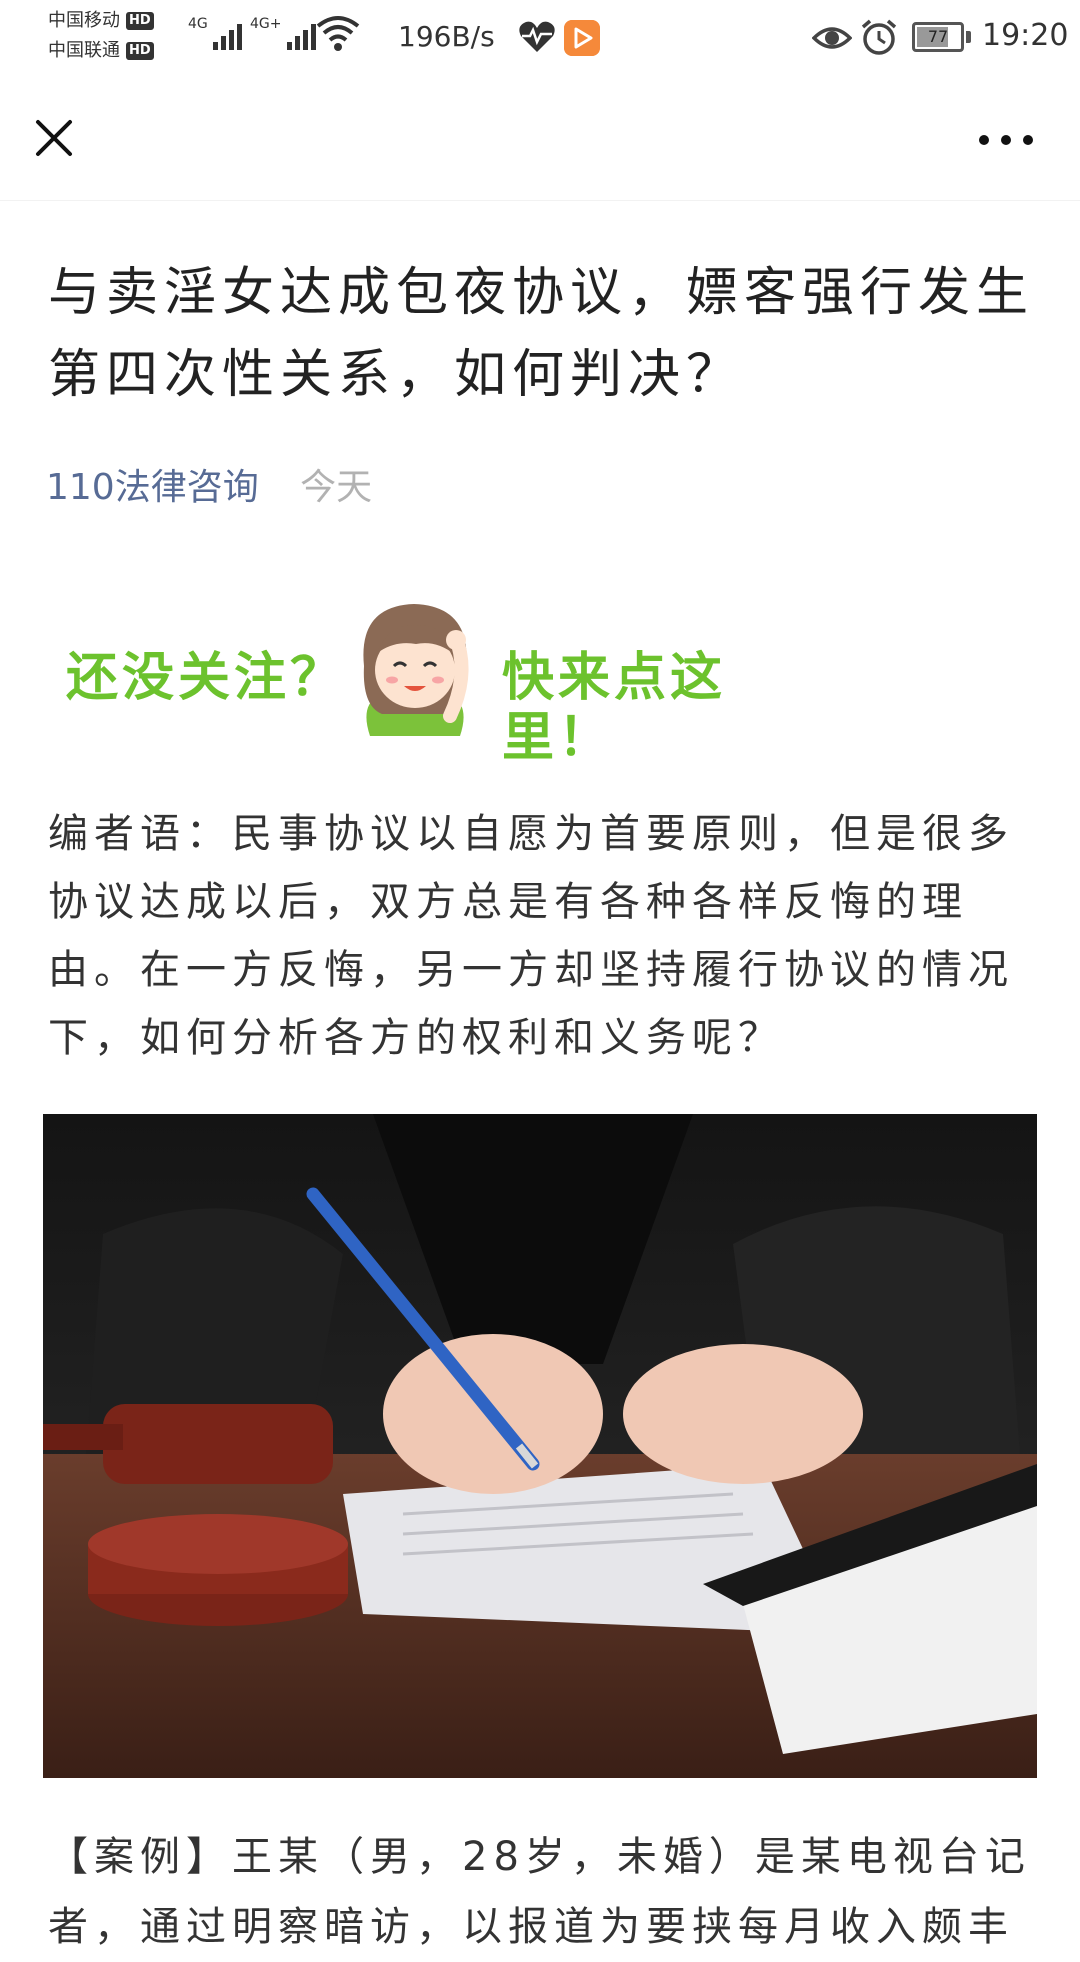 The width and height of the screenshot is (1080, 1962). Describe the element at coordinates (446, 36) in the screenshot. I see `network-speed: 196B/s` at that location.